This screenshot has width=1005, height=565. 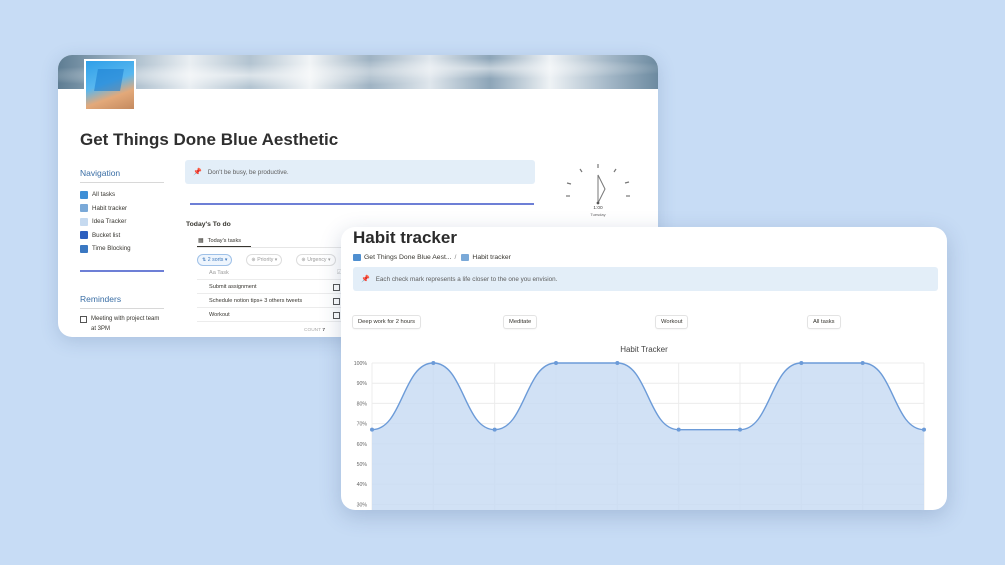 I want to click on nav-item-bucket-list: Bucket list, so click(x=105, y=236).